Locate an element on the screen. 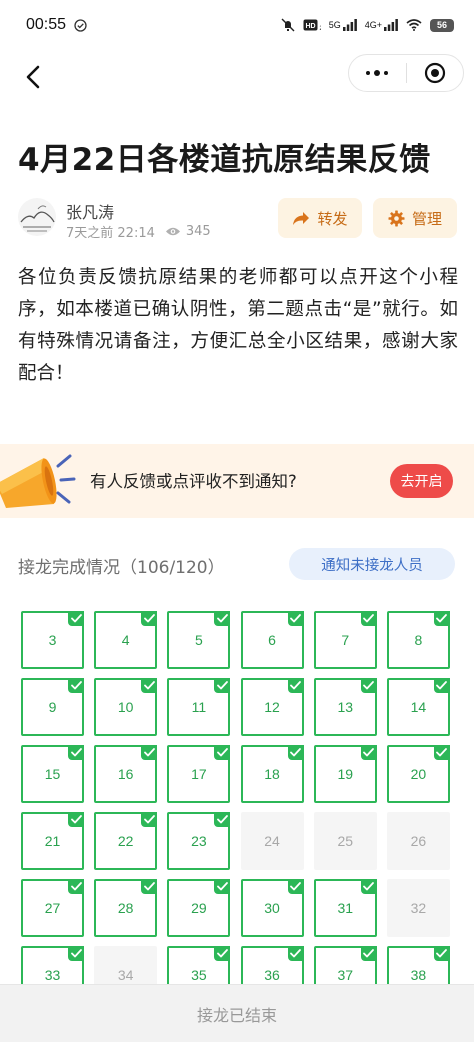 The width and height of the screenshot is (474, 1042). grid-cell-label: 23 is located at coordinates (199, 841).